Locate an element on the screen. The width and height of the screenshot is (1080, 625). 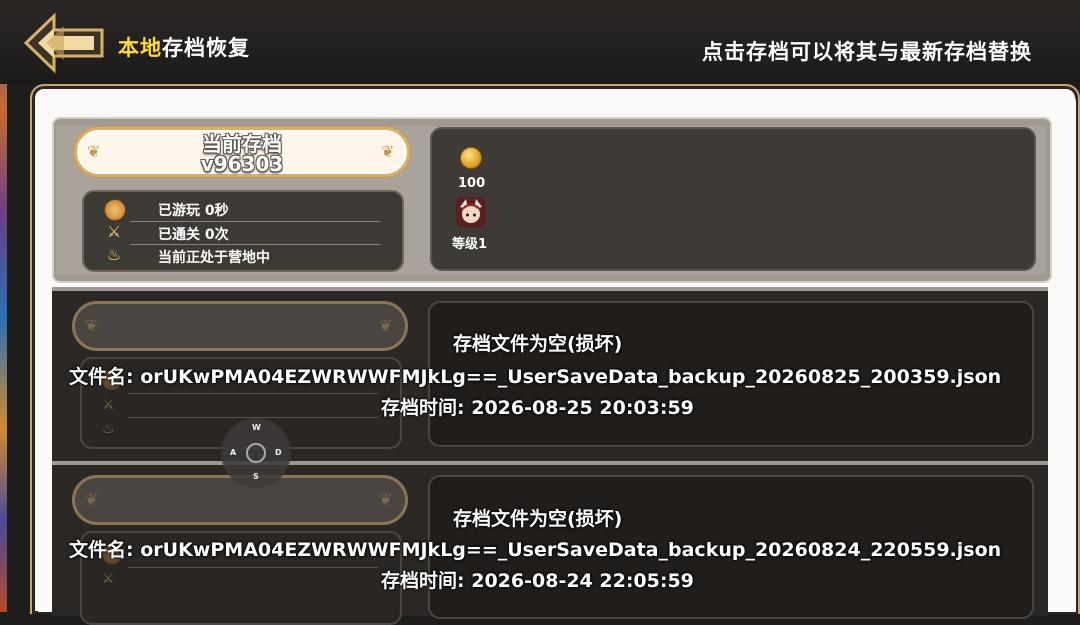
back-arrow-icon is located at coordinates (63, 43).